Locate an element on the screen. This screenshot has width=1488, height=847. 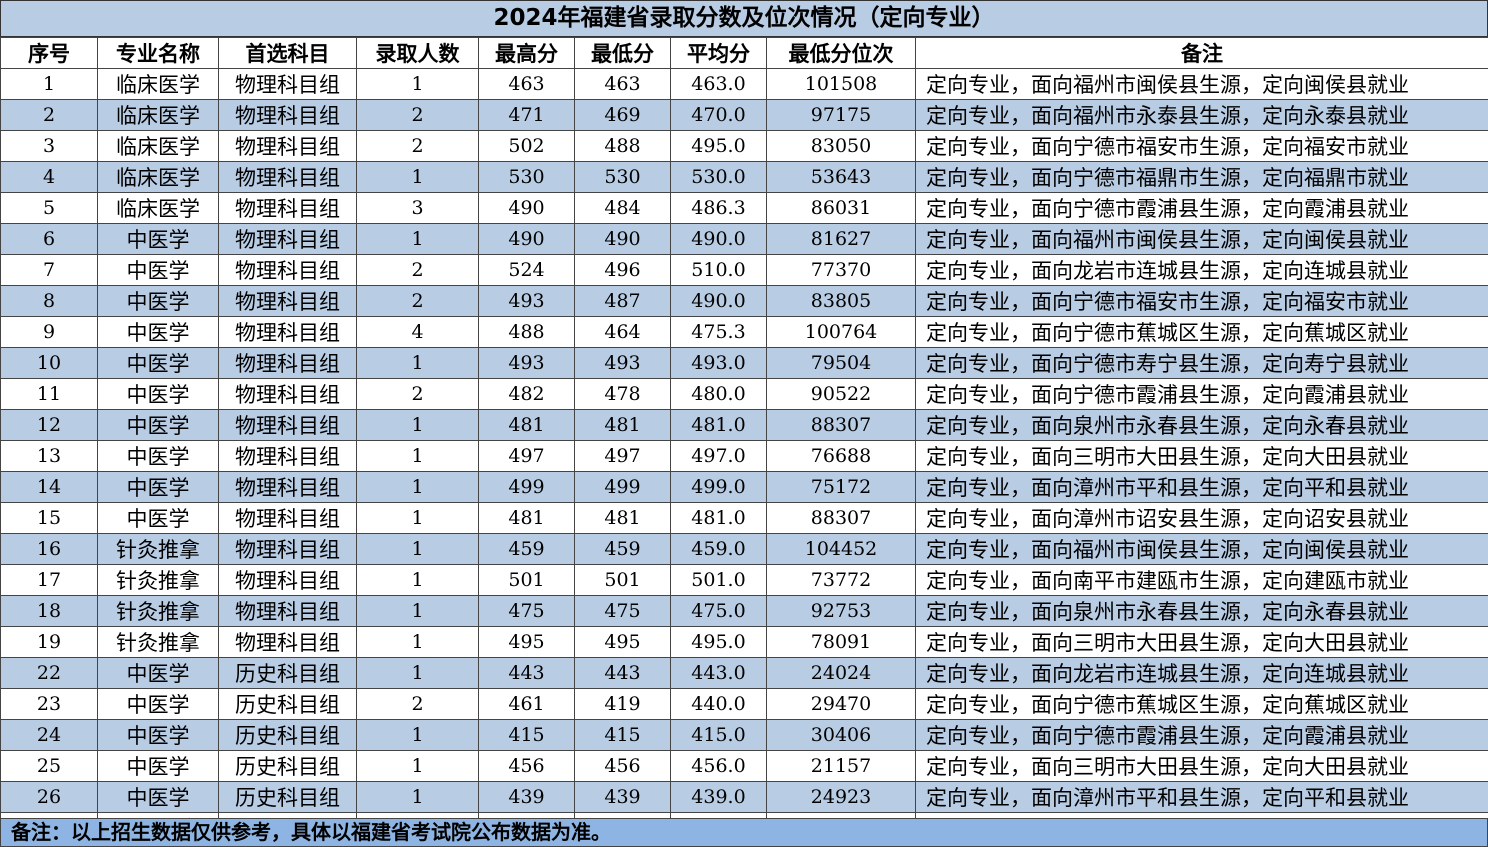
cell-major: 针灸推拿 is located at coordinates (158, 549).